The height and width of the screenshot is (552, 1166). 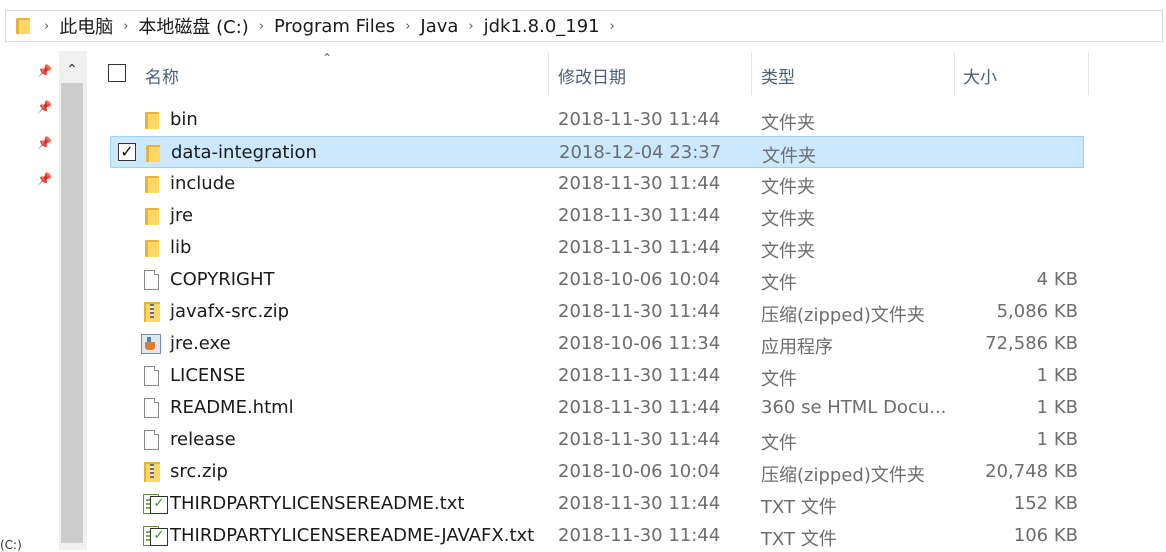 I want to click on breadcrumb-java: Java, so click(x=439, y=26).